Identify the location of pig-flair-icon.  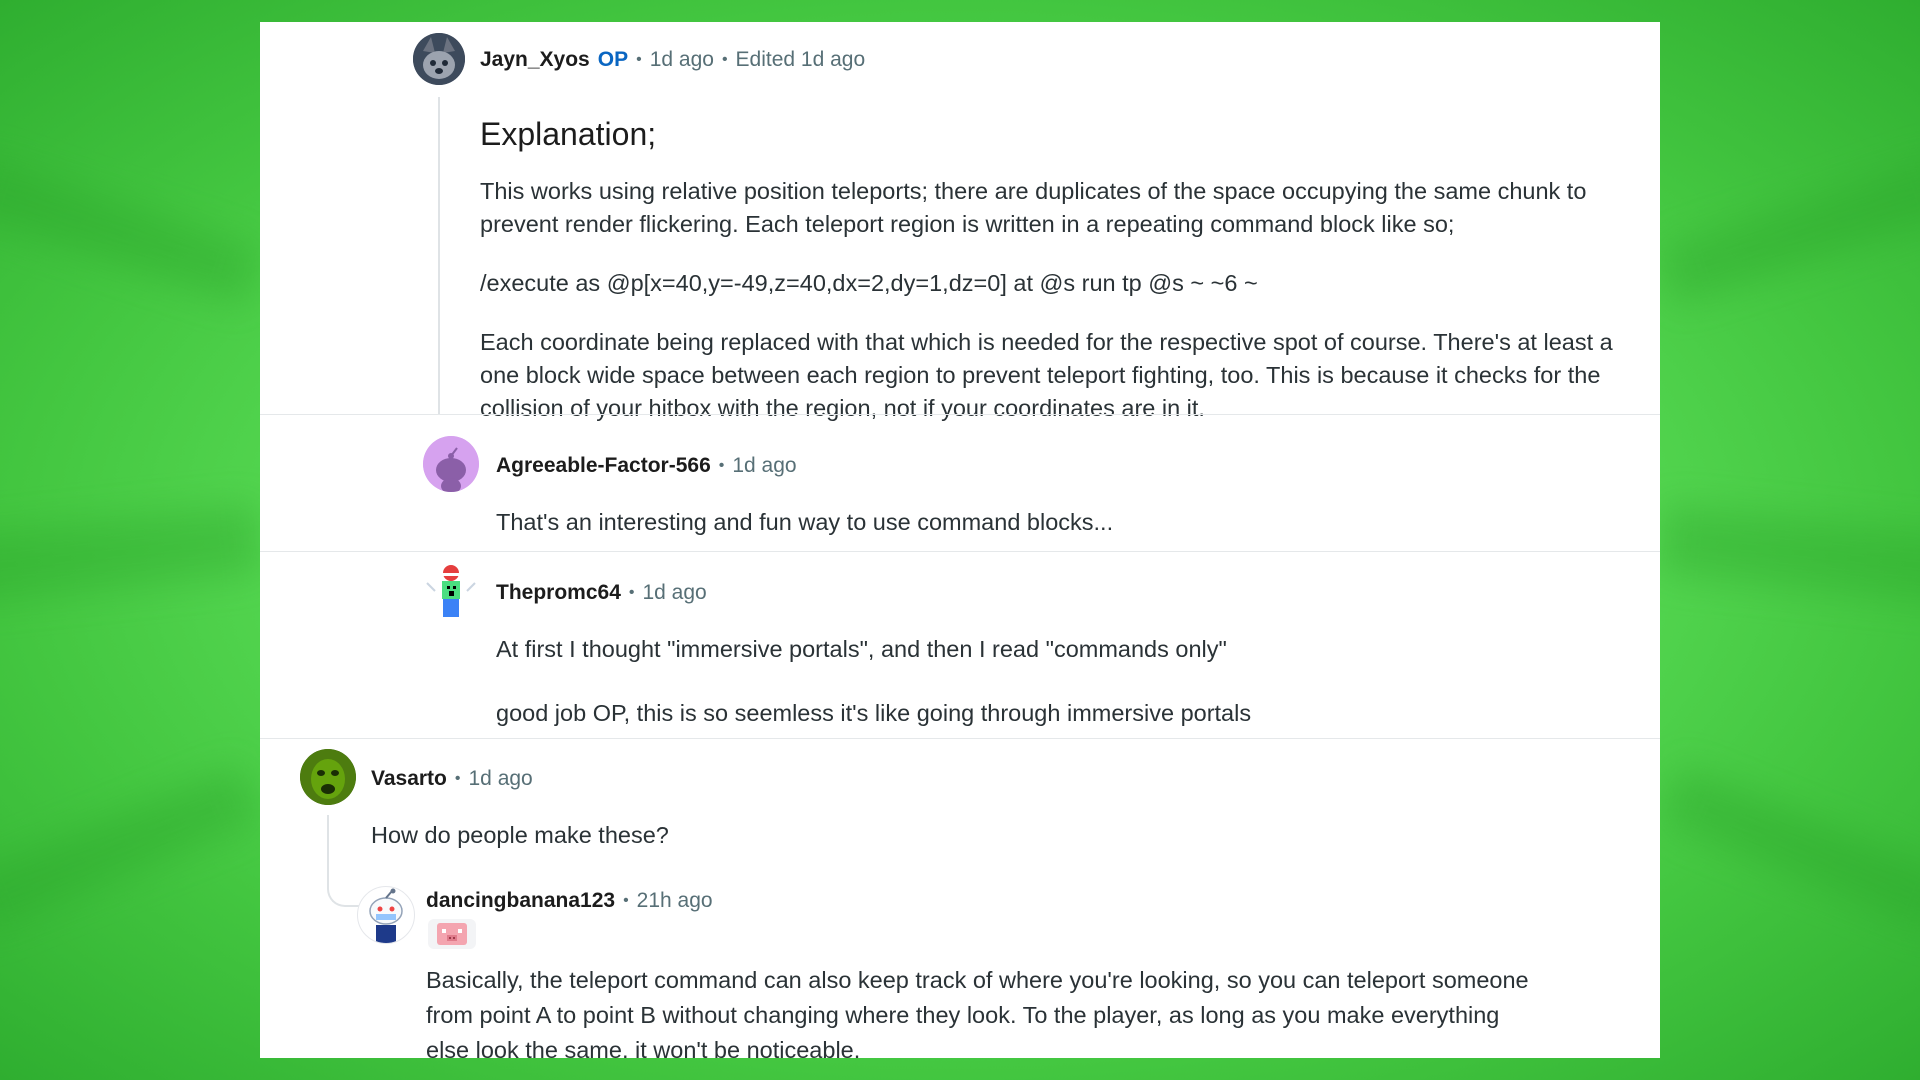
(452, 934).